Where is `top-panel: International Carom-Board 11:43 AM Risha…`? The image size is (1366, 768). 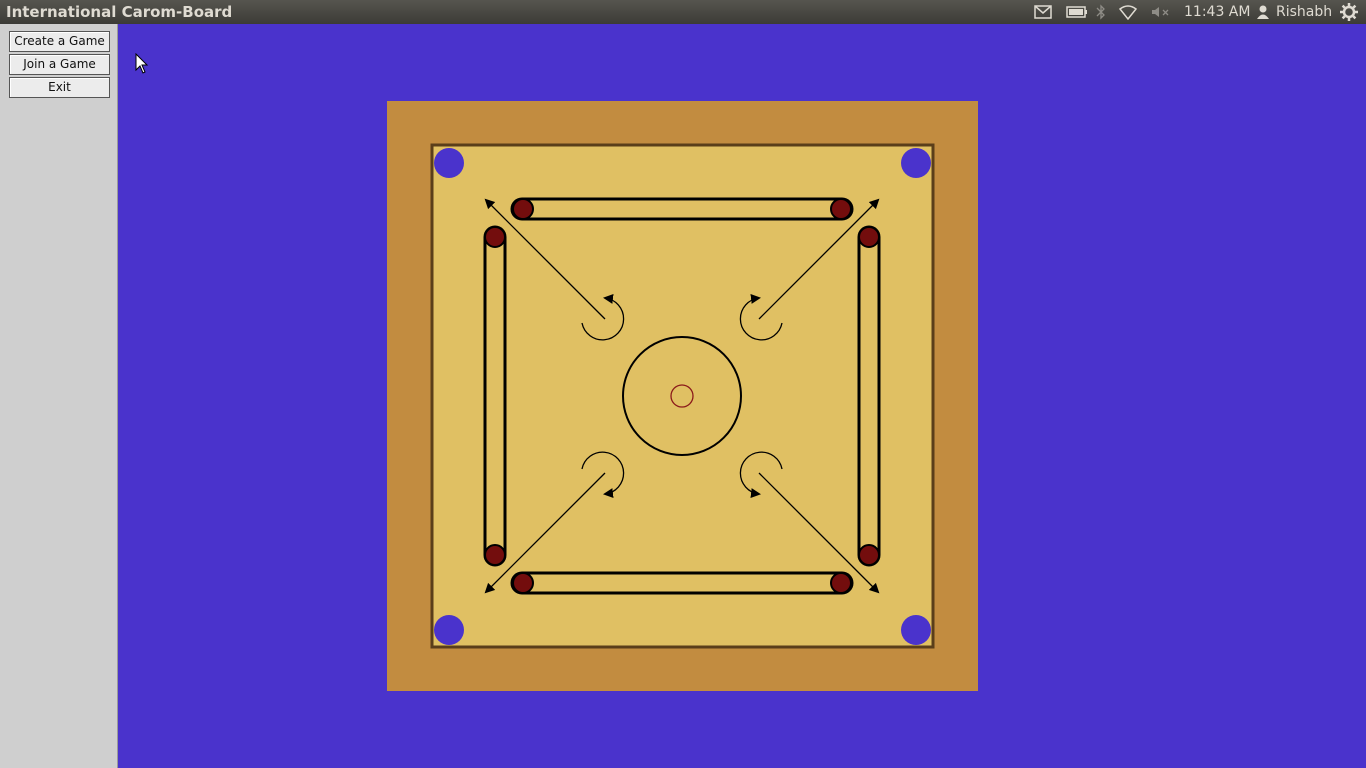
top-panel: International Carom-Board 11:43 AM Risha… is located at coordinates (683, 12).